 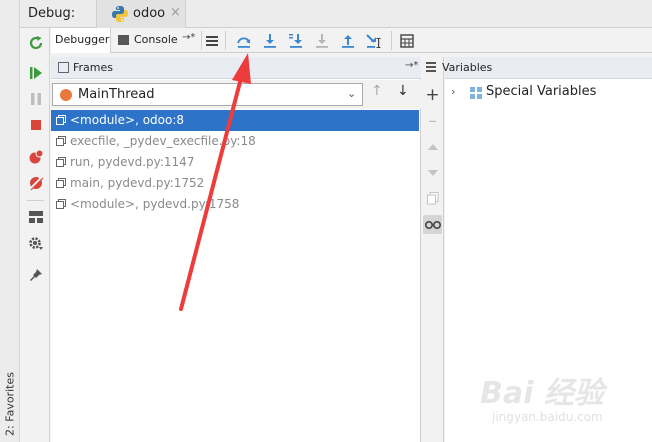 I want to click on glasses-icon, so click(x=432, y=224).